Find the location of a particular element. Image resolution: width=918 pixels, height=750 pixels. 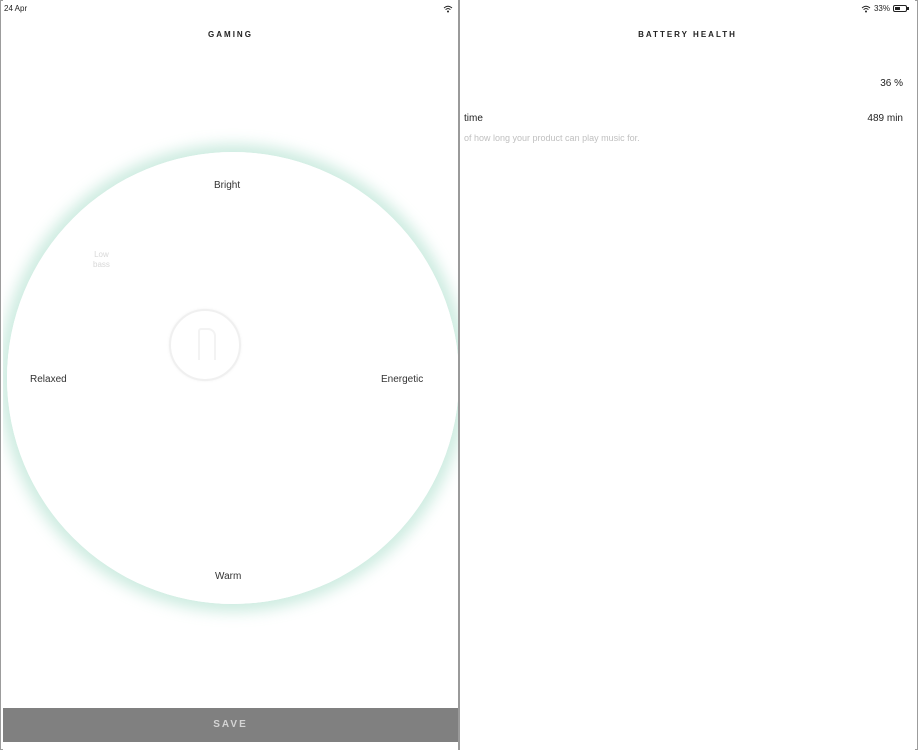

wheel-label-low-bass: Low bass is located at coordinates (101, 260).